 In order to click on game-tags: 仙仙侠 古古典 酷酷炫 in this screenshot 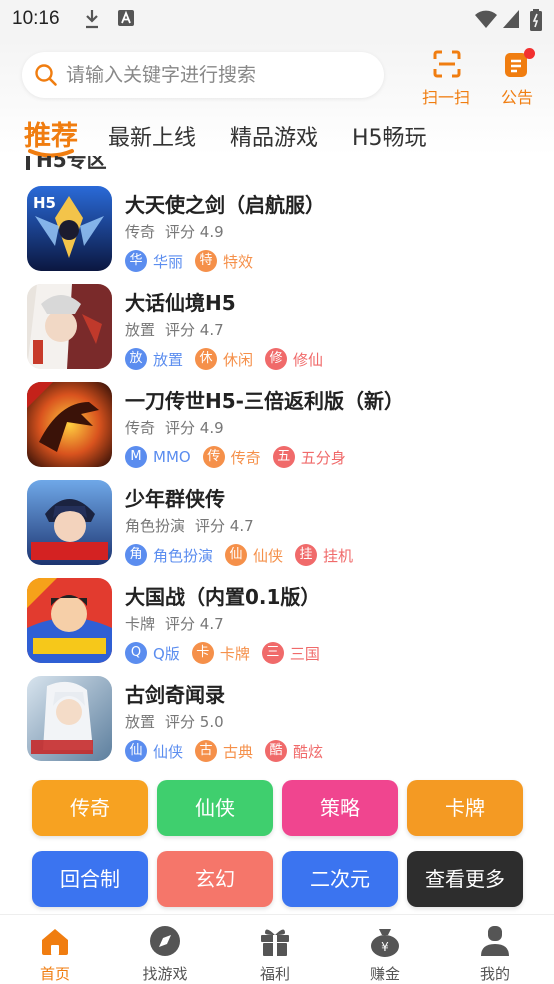, I will do `click(230, 751)`.